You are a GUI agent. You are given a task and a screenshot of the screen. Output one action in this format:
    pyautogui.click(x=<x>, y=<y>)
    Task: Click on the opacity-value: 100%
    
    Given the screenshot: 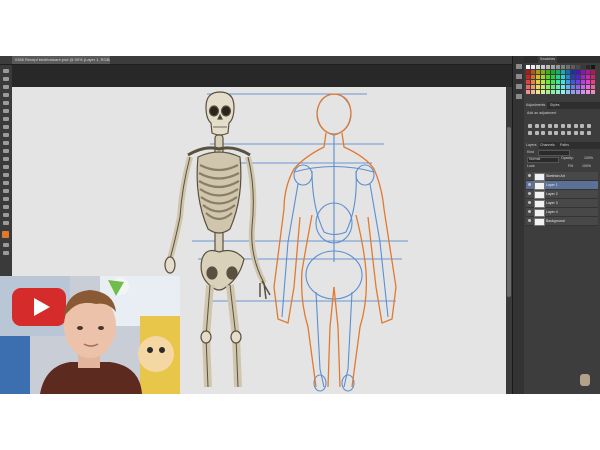 What is the action you would take?
    pyautogui.click(x=588, y=158)
    